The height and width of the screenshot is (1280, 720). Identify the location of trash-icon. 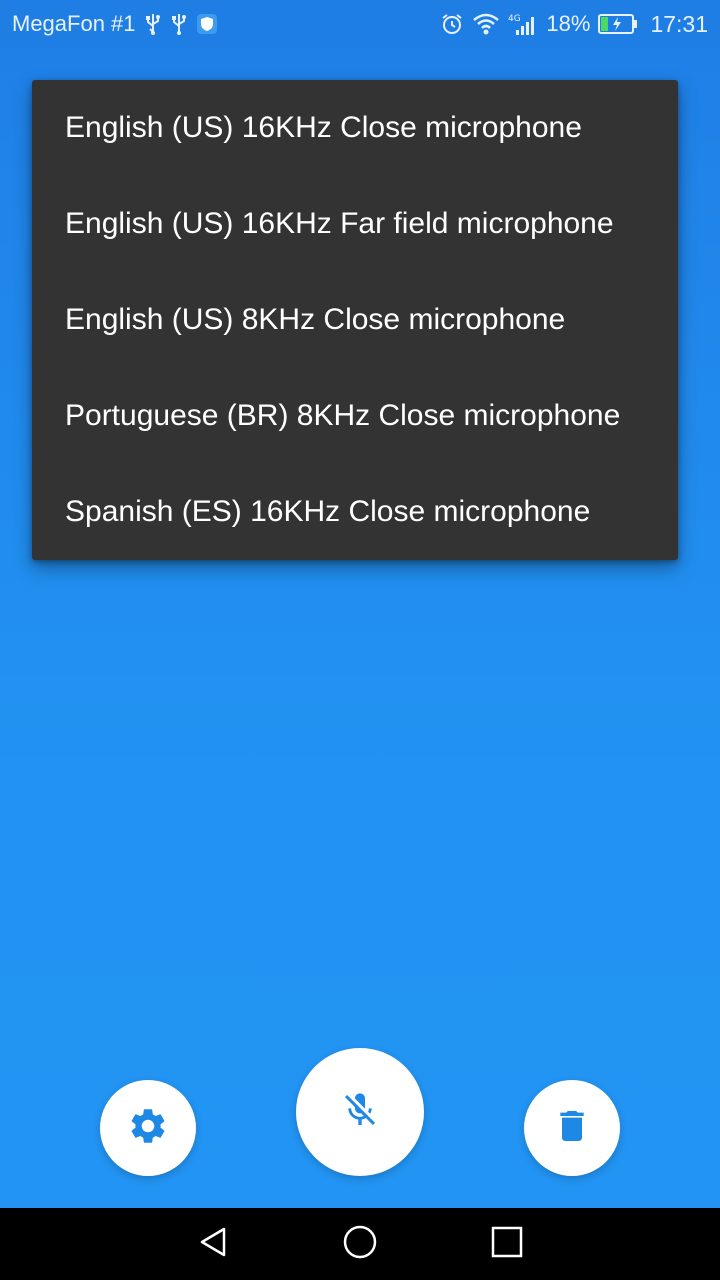
(572, 1128).